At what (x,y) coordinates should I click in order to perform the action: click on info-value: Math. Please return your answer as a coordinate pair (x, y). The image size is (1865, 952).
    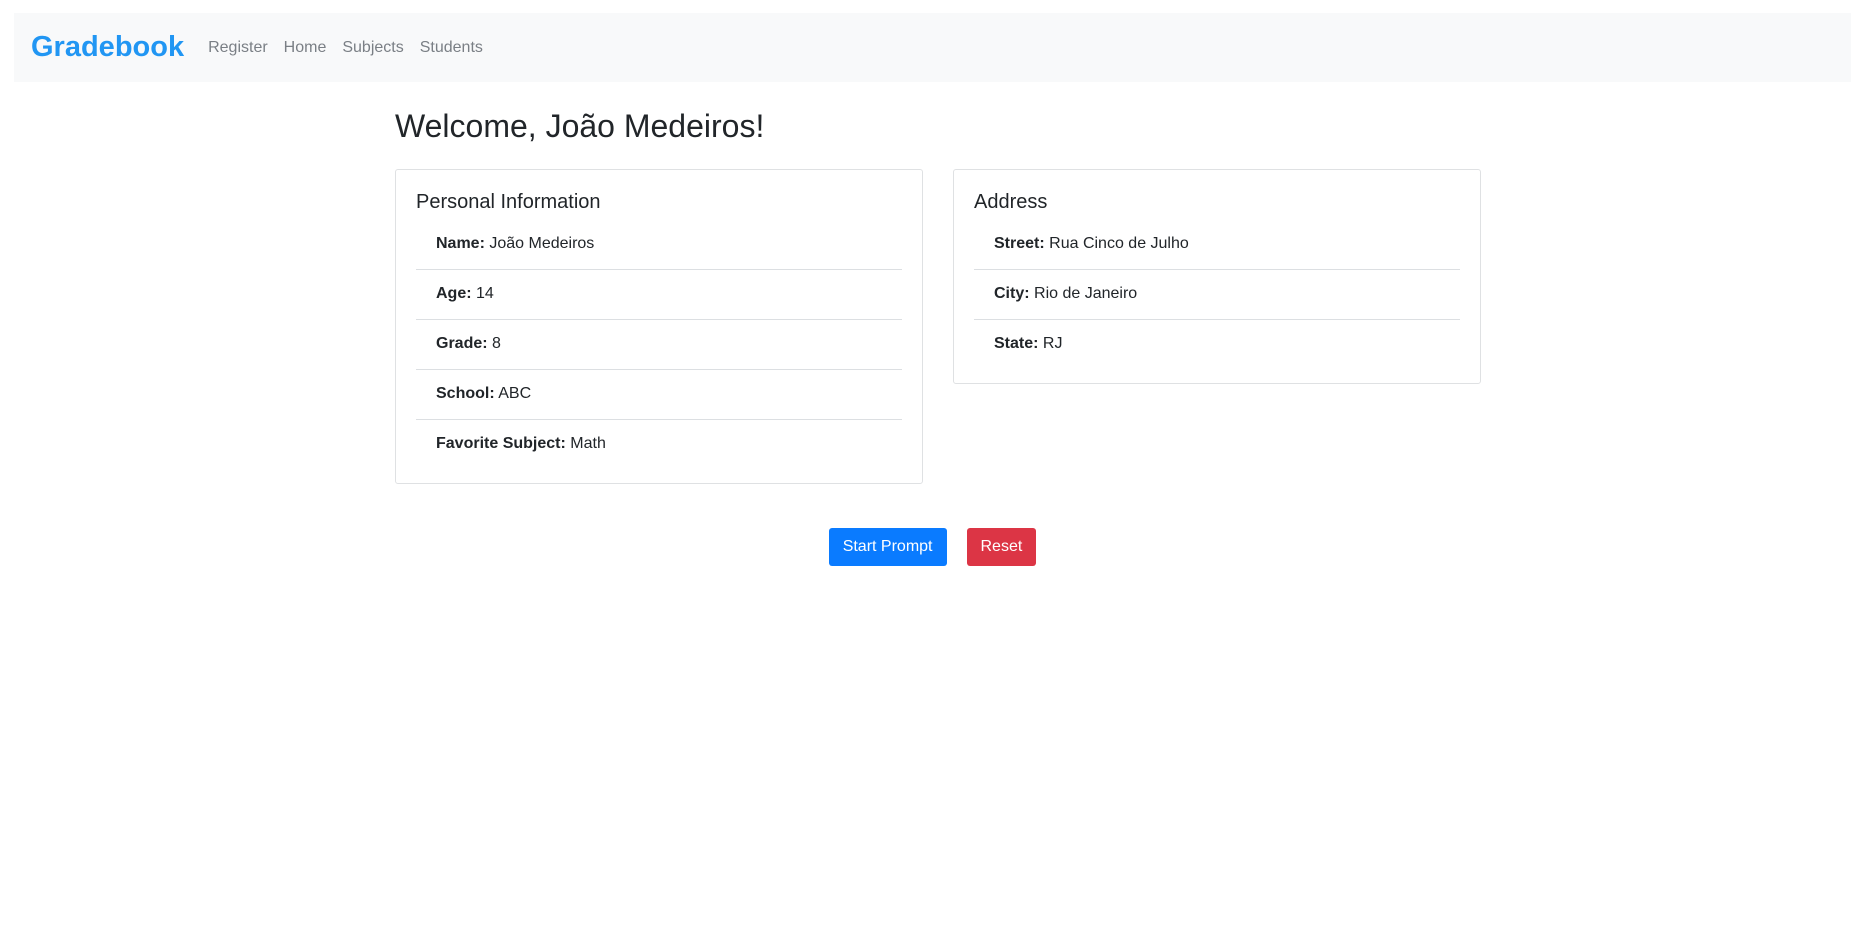
    Looking at the image, I should click on (588, 444).